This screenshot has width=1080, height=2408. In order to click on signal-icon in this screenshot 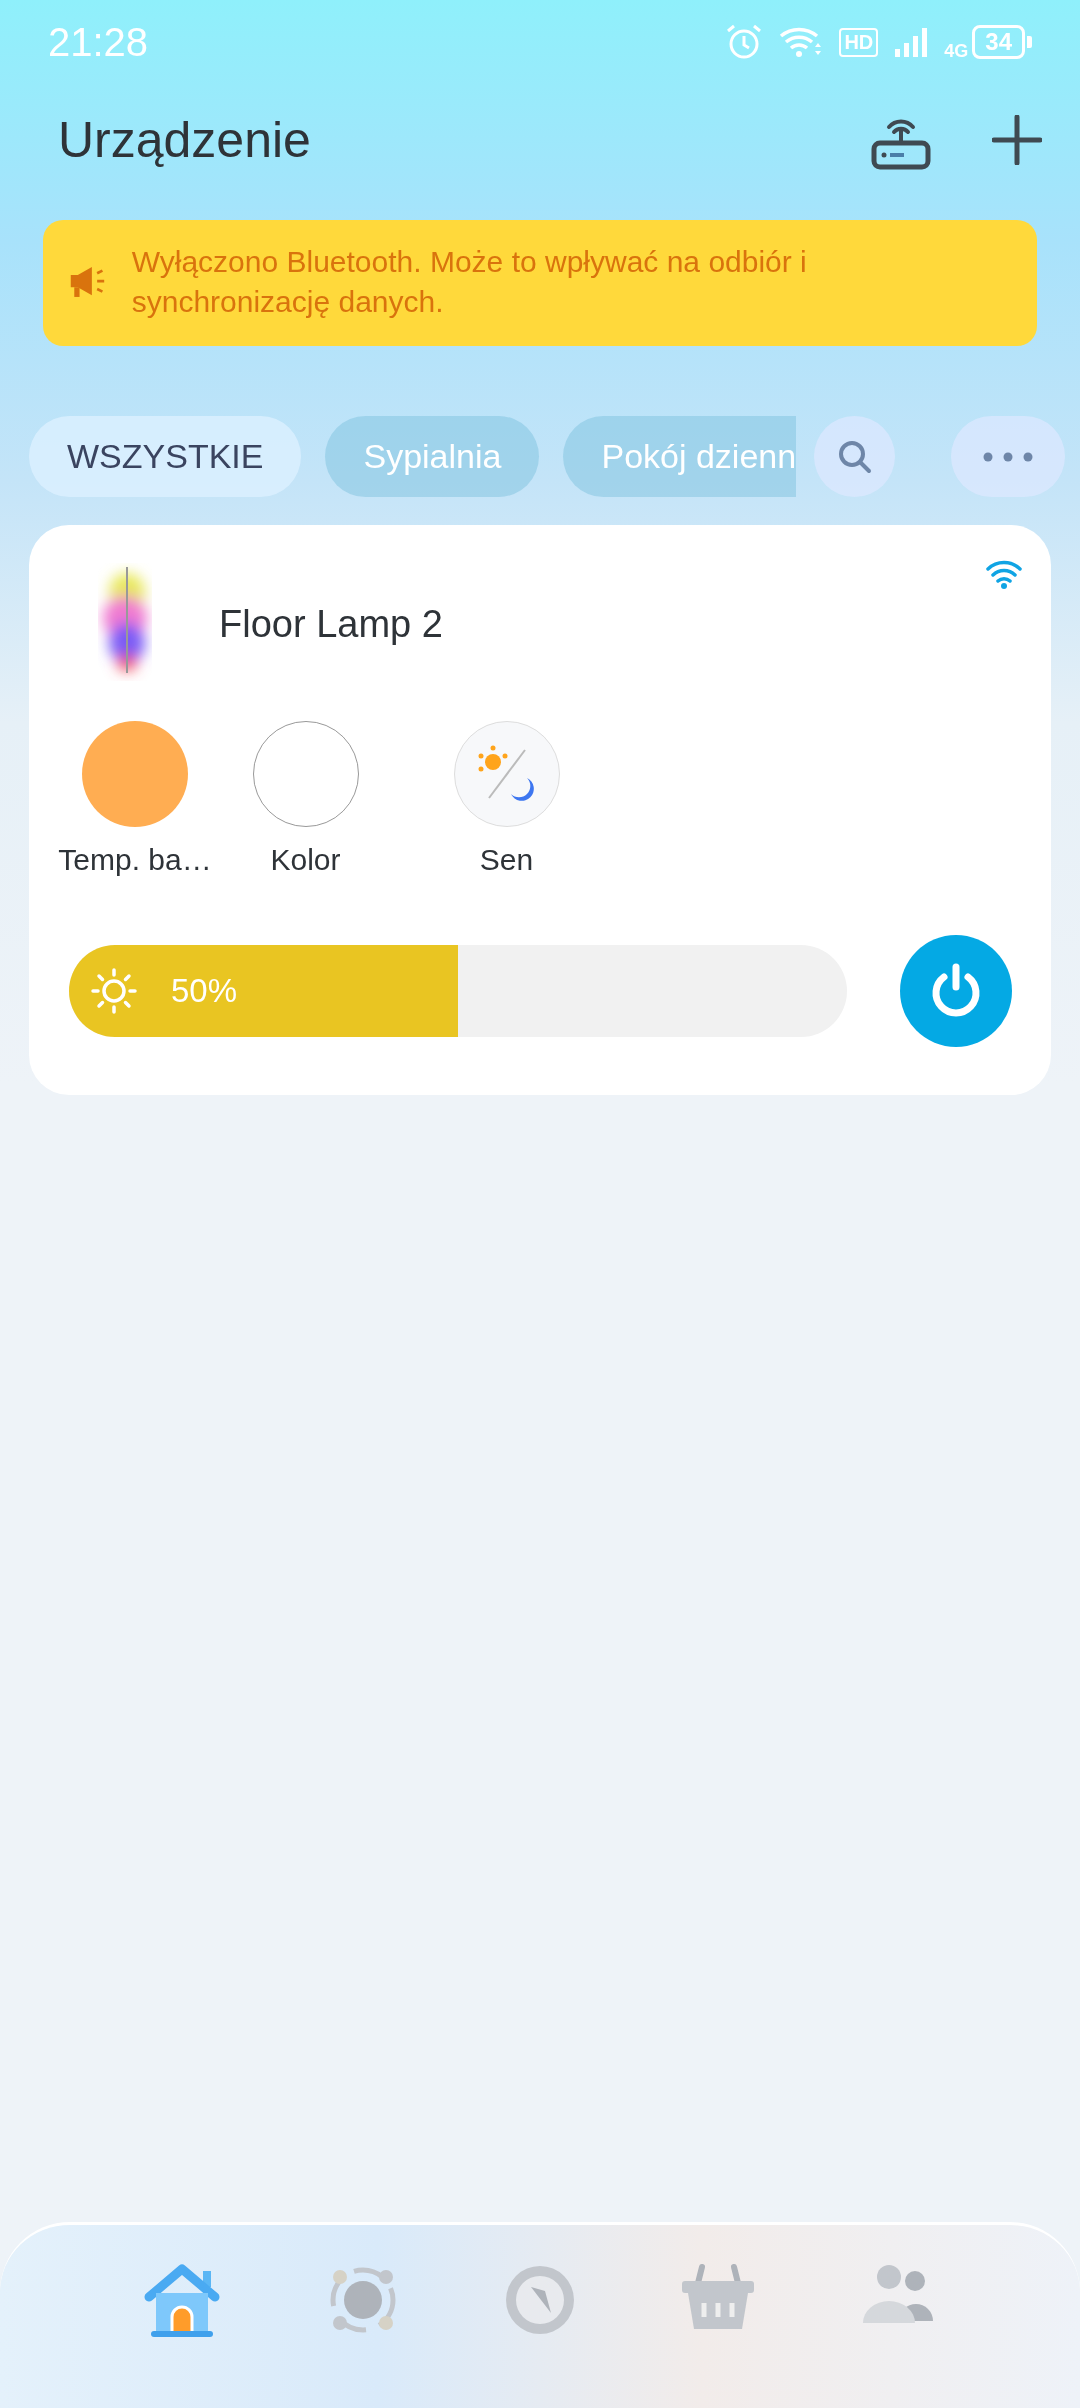, I will do `click(911, 42)`.